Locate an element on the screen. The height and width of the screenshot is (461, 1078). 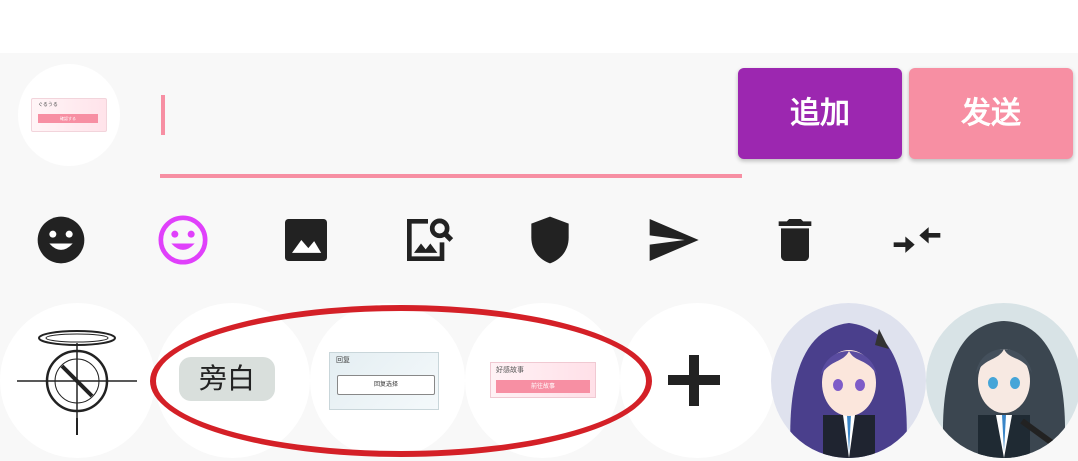
image-search-icon is located at coordinates (428, 240).